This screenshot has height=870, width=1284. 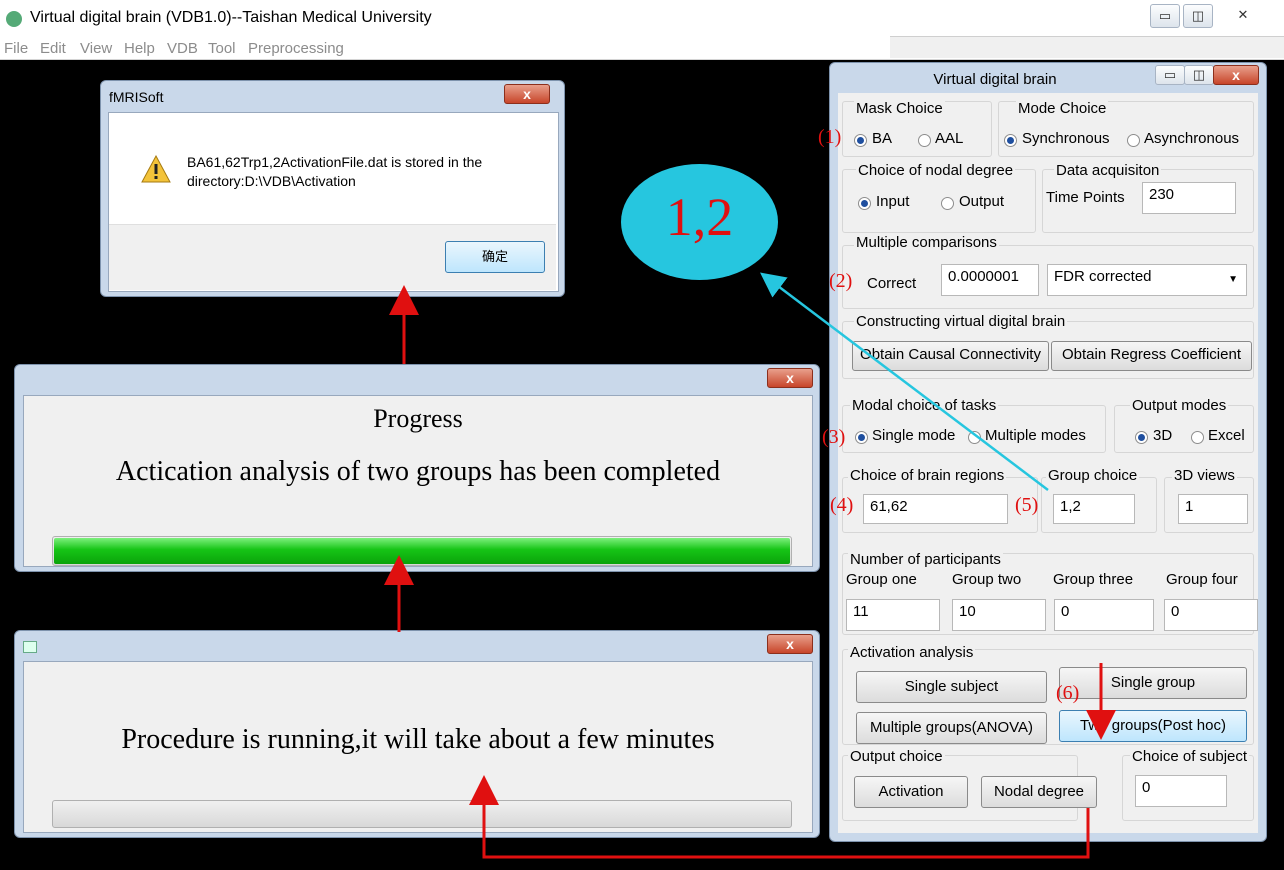 I want to click on arrow-two-groups-to-running, so click(x=779, y=817).